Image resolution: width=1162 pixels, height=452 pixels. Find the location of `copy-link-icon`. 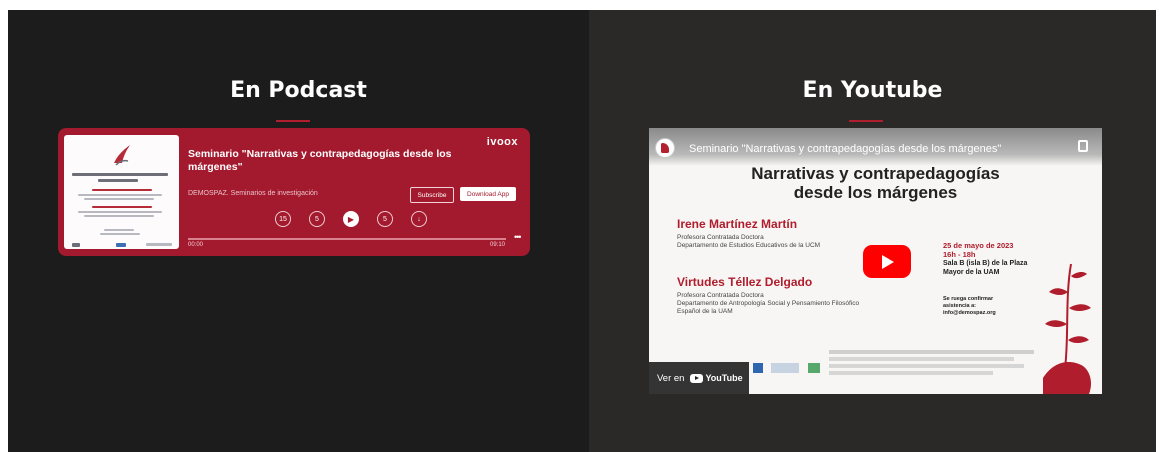

copy-link-icon is located at coordinates (1083, 146).